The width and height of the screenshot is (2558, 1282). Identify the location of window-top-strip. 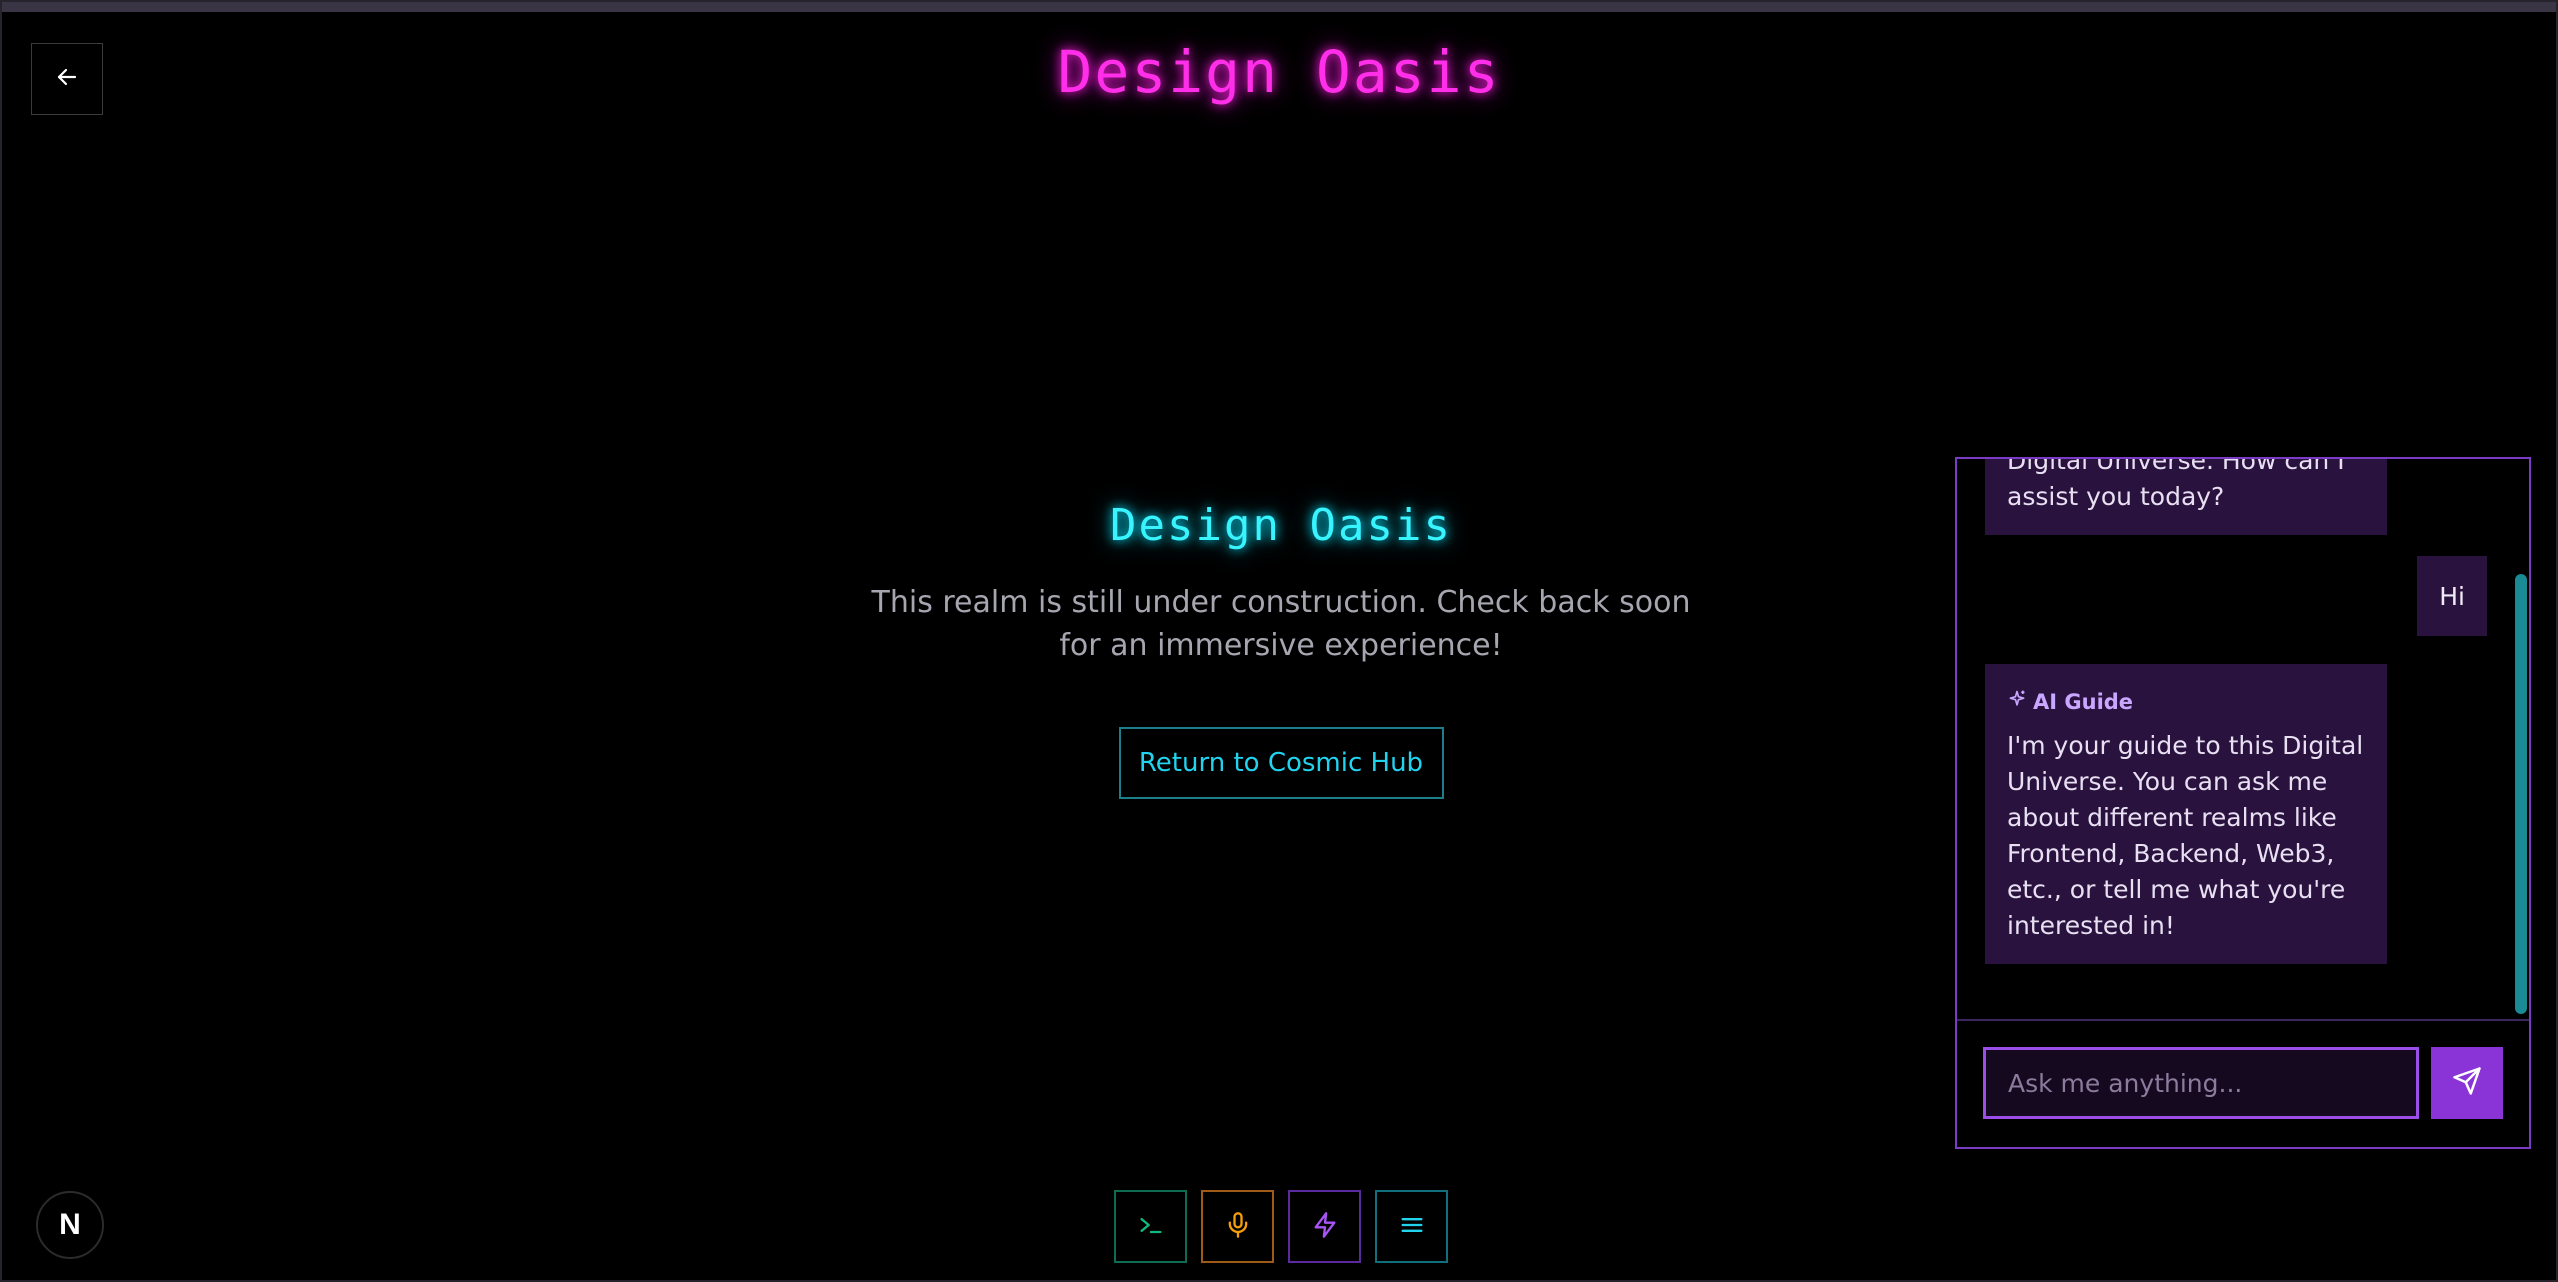
(1279, 7).